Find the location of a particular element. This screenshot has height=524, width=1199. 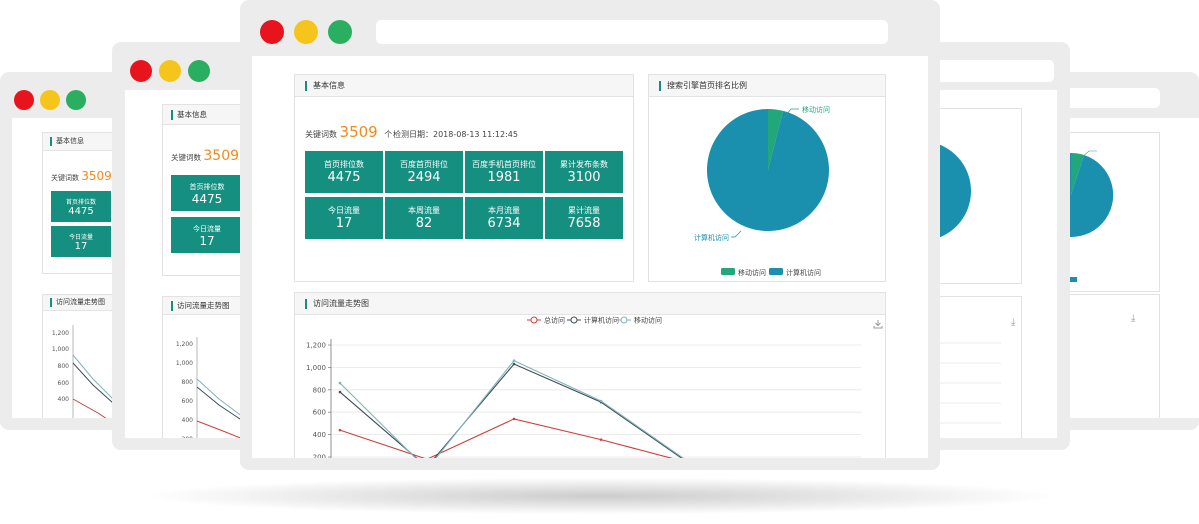

metric-tile-week-traffic: 本周流量 82 is located at coordinates (424, 218).